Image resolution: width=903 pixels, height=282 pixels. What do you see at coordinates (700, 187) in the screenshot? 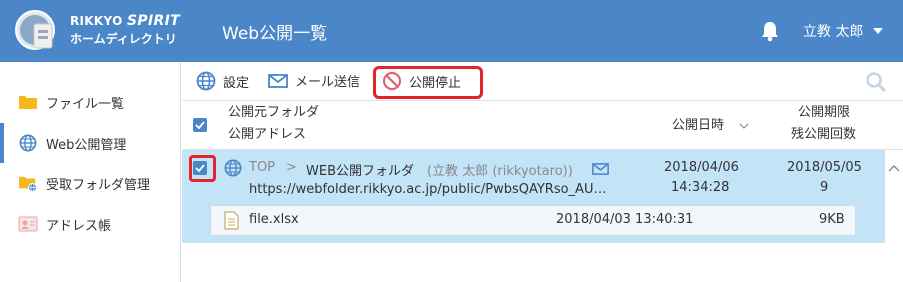
I see `publish-time: 14:34:28` at bounding box center [700, 187].